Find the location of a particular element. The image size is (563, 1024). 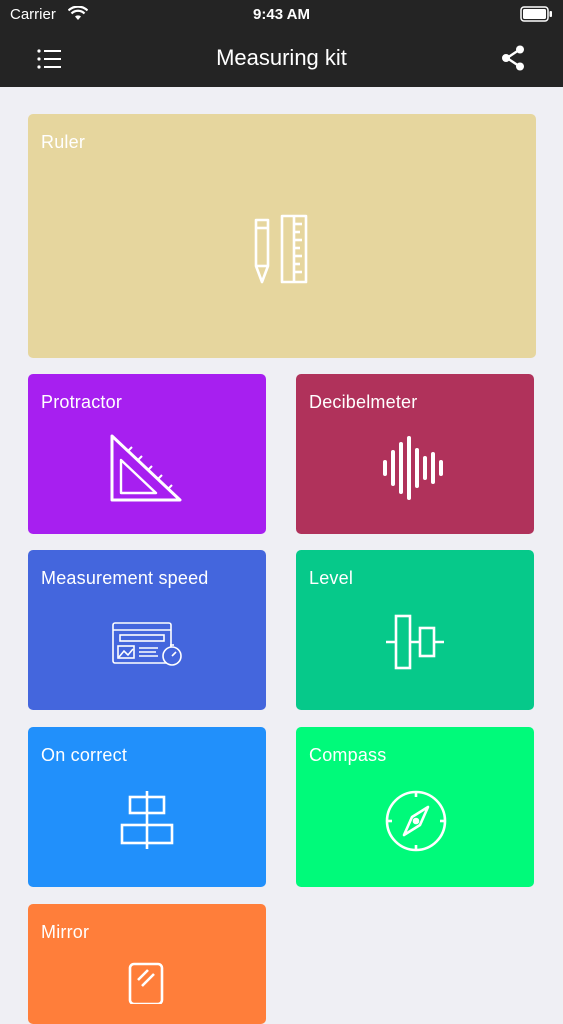

share-button is located at coordinates (513, 58).